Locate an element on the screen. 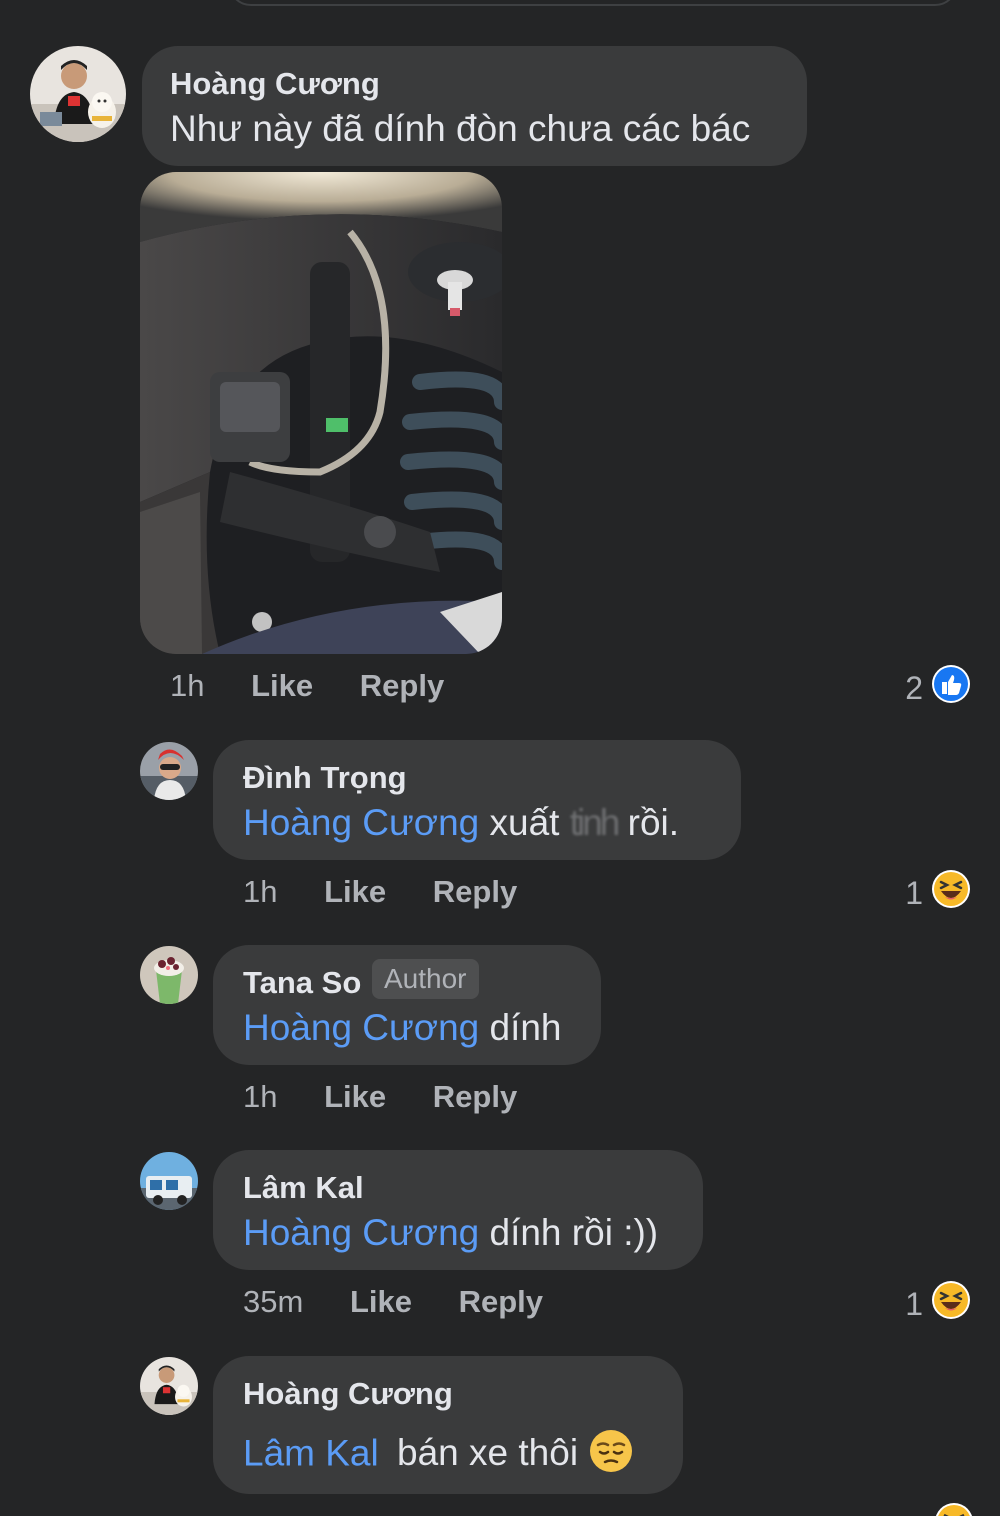 The image size is (1000, 1516). text-segment: dính rồi :)) is located at coordinates (574, 1232).